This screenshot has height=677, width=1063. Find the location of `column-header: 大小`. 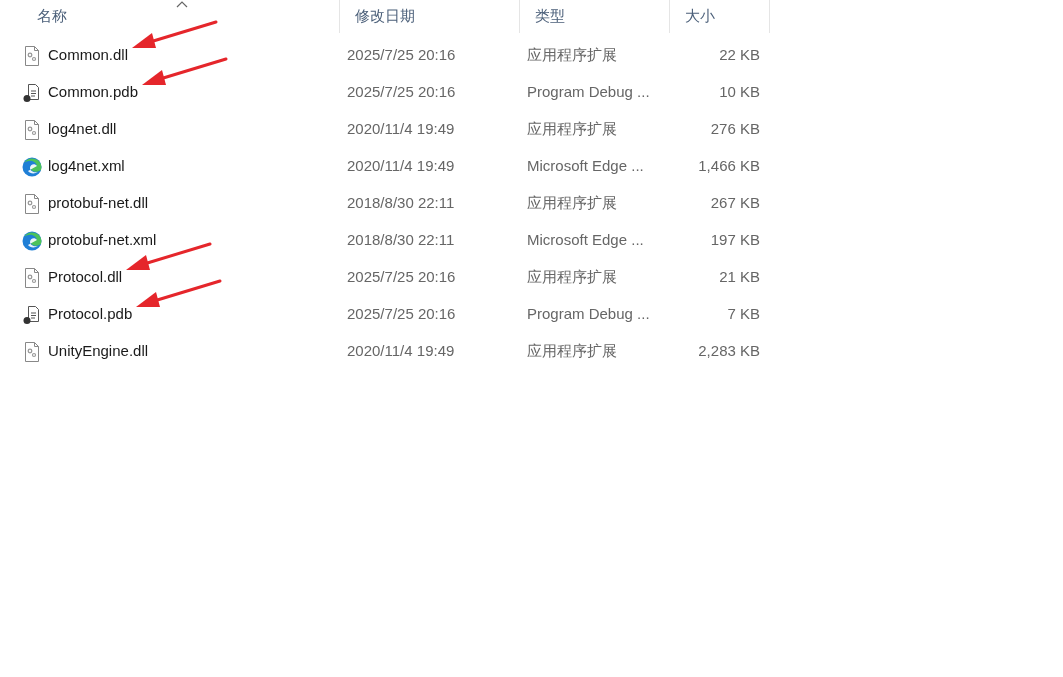

column-header: 大小 is located at coordinates (720, 16).